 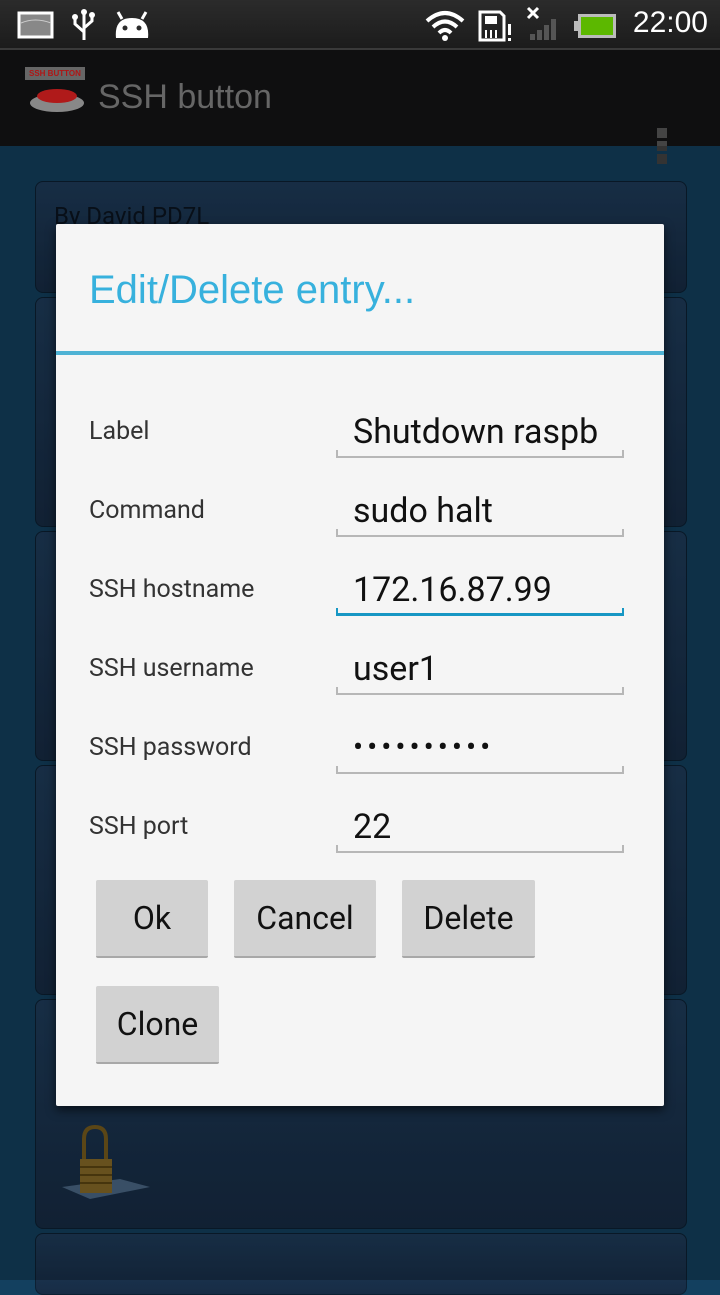 I want to click on password-input: ••••••••••, so click(x=480, y=751).